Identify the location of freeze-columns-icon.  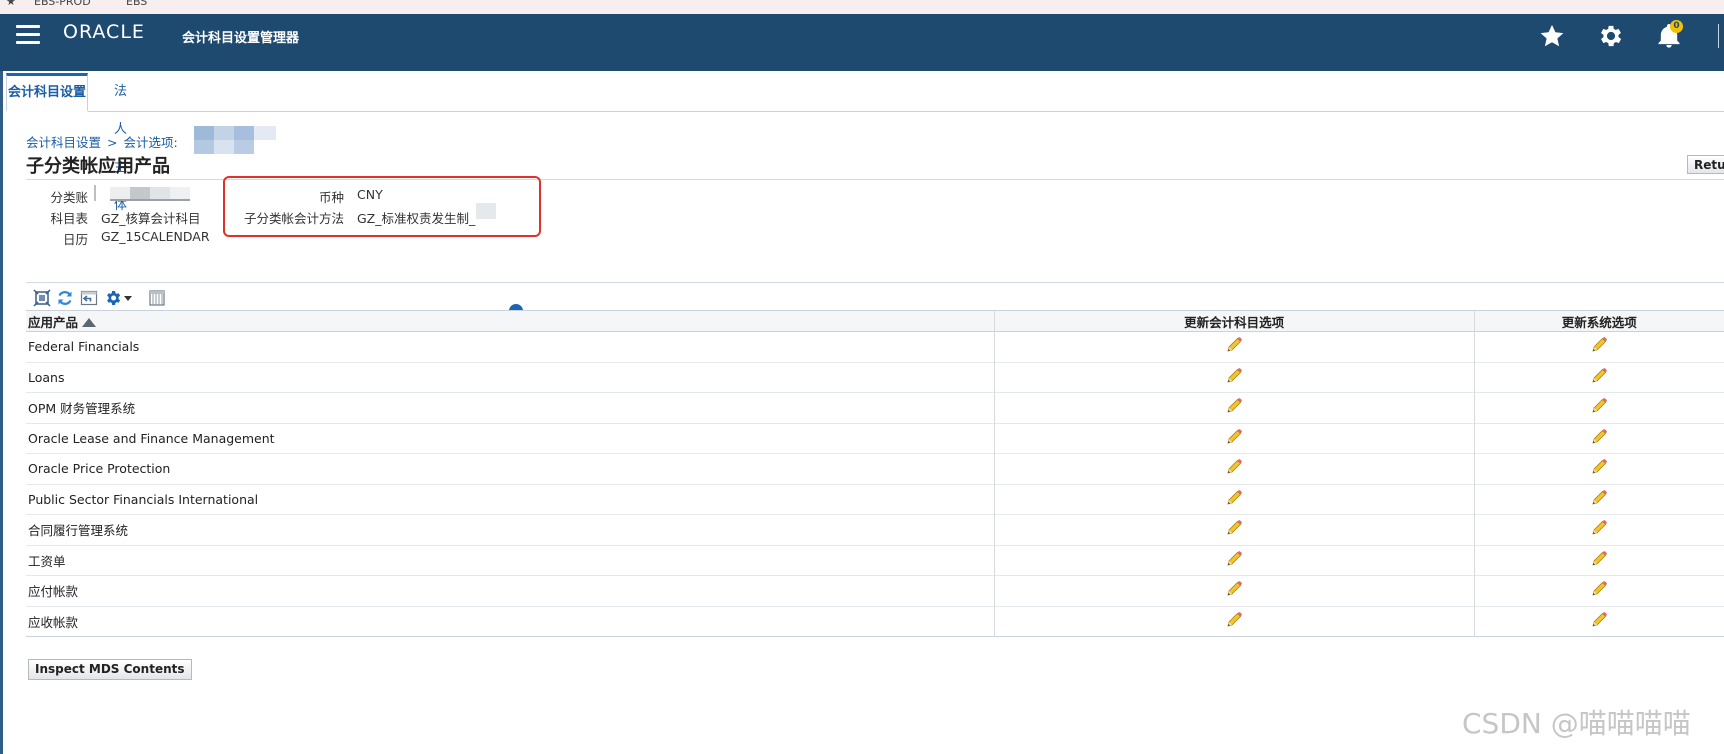
(157, 298).